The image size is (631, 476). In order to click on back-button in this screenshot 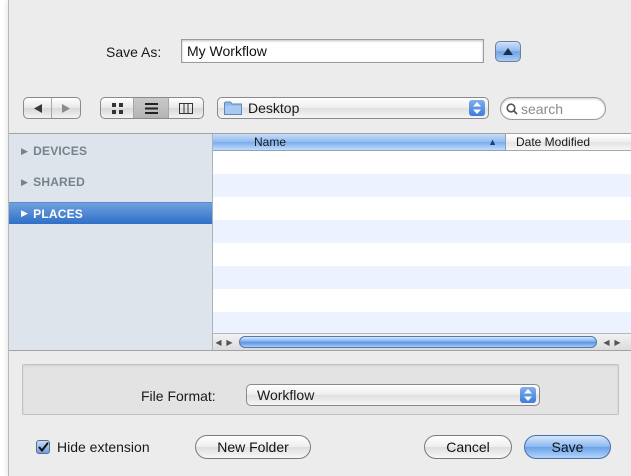, I will do `click(38, 108)`.